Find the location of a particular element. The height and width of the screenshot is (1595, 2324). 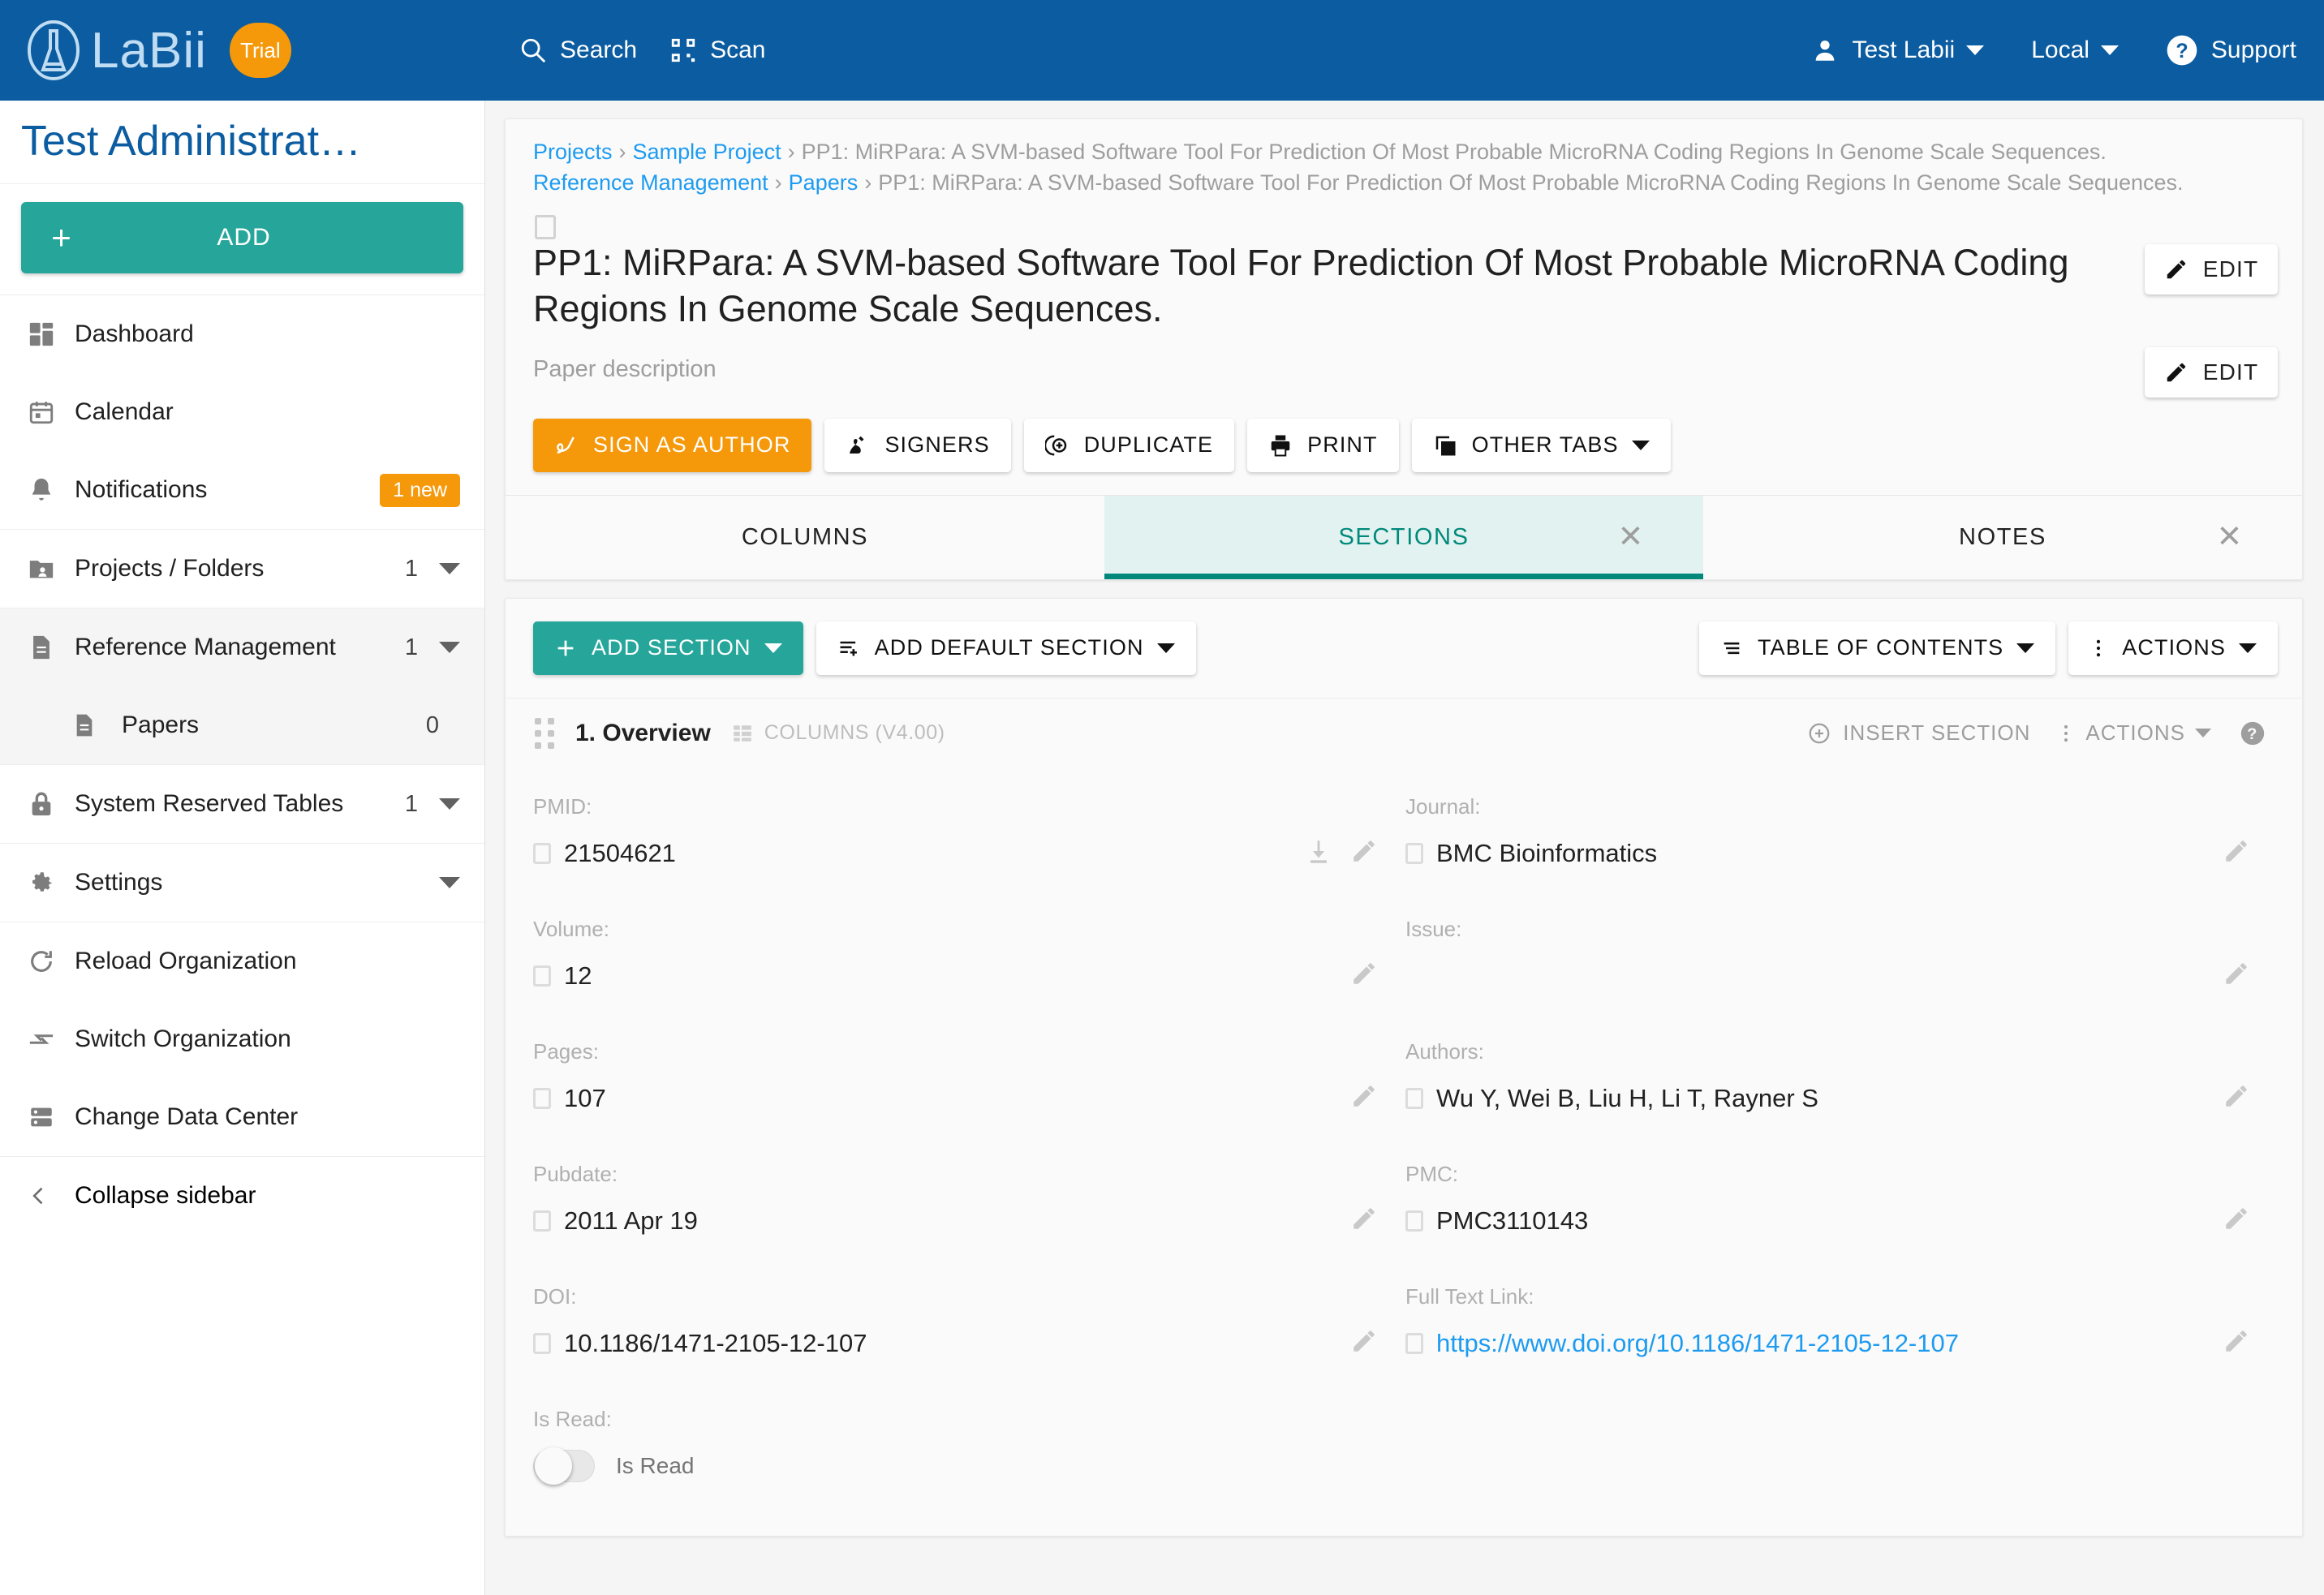

download-icon is located at coordinates (1318, 853).